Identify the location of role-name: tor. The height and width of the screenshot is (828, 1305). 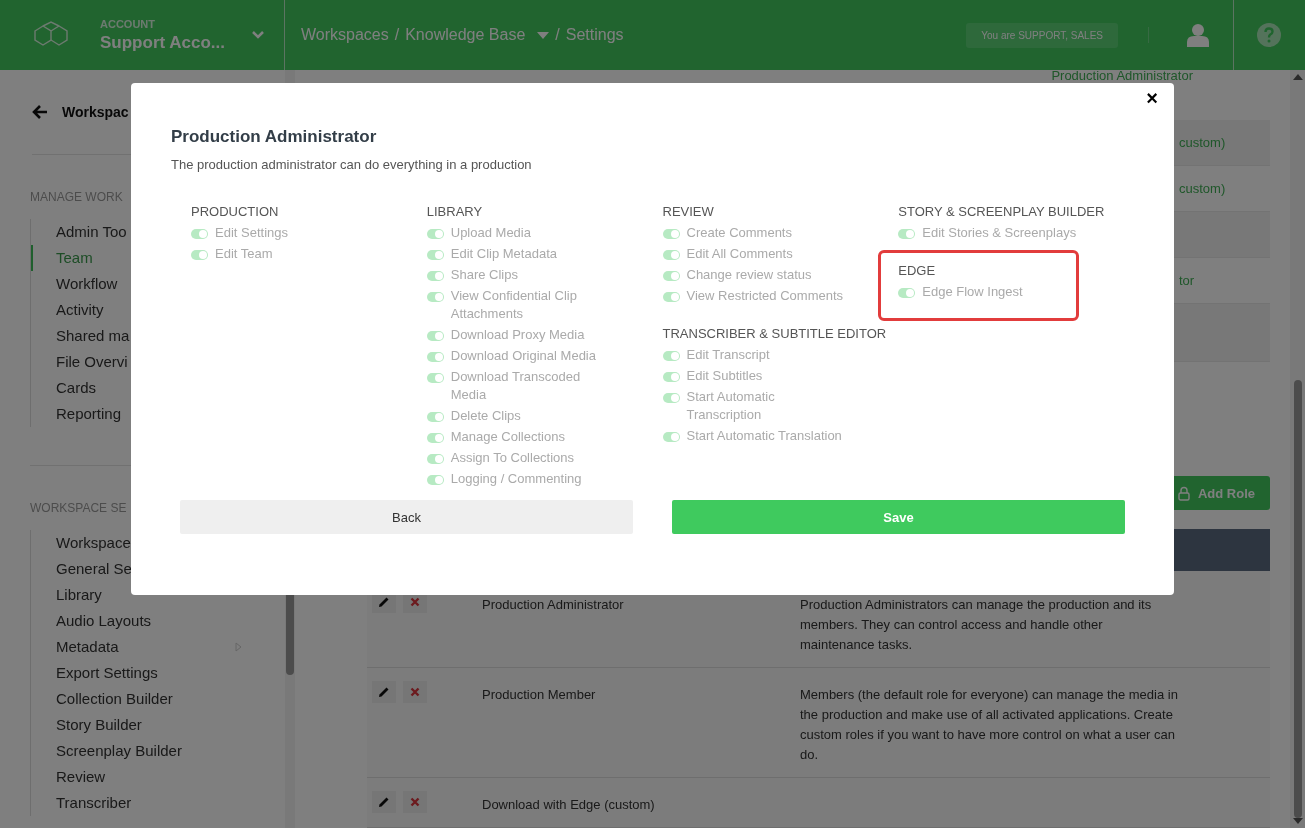
(1187, 280).